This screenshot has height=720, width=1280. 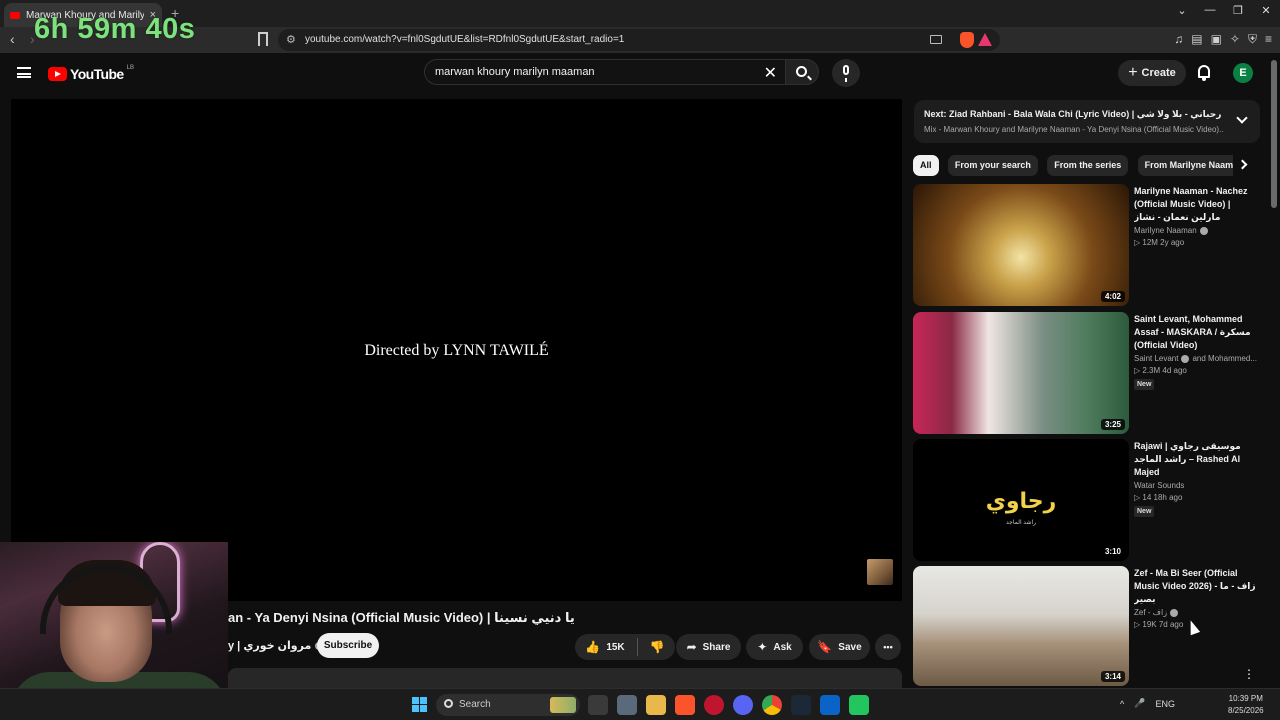 I want to click on search-highlight-icon, so click(x=563, y=705).